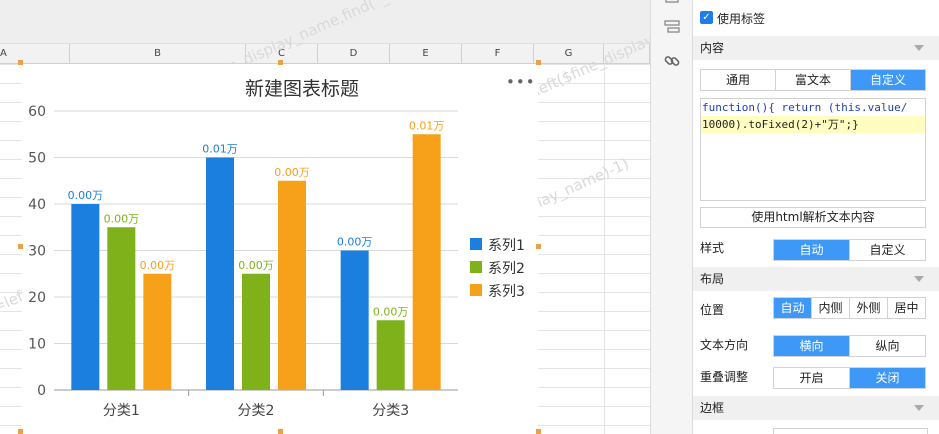  Describe the element at coordinates (604, 249) in the screenshot. I see `grid-column-line` at that location.